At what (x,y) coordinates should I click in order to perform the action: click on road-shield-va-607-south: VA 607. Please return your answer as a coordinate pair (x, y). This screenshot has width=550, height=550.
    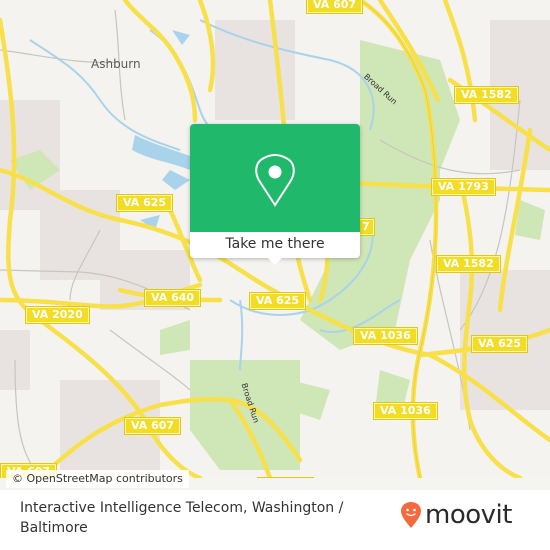
    Looking at the image, I should click on (153, 426).